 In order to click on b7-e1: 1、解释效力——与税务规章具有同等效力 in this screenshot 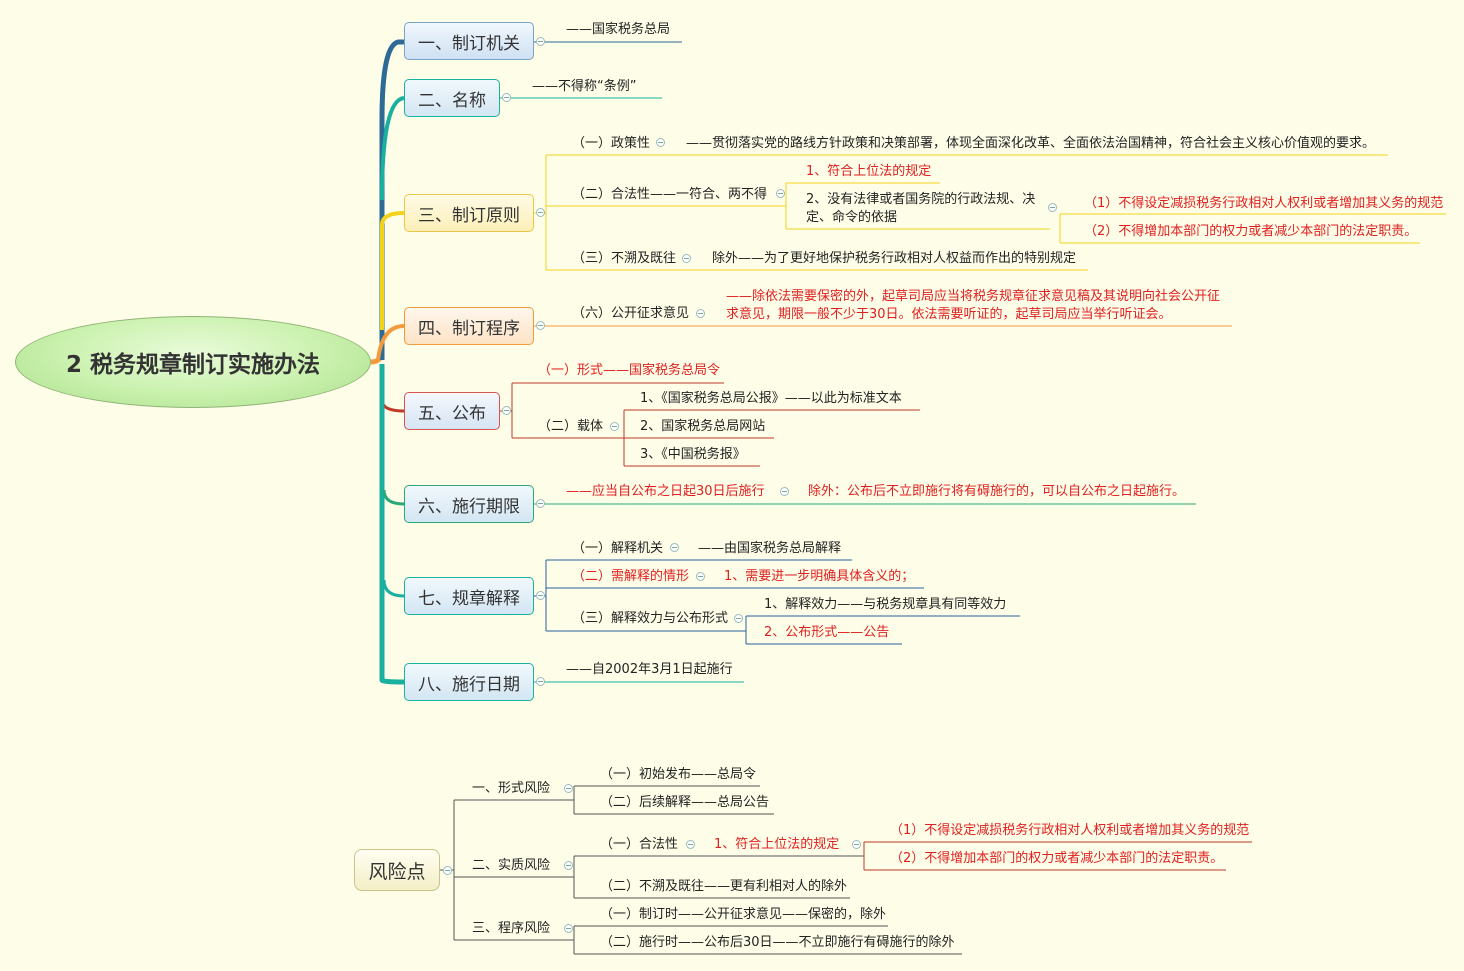, I will do `click(885, 604)`.